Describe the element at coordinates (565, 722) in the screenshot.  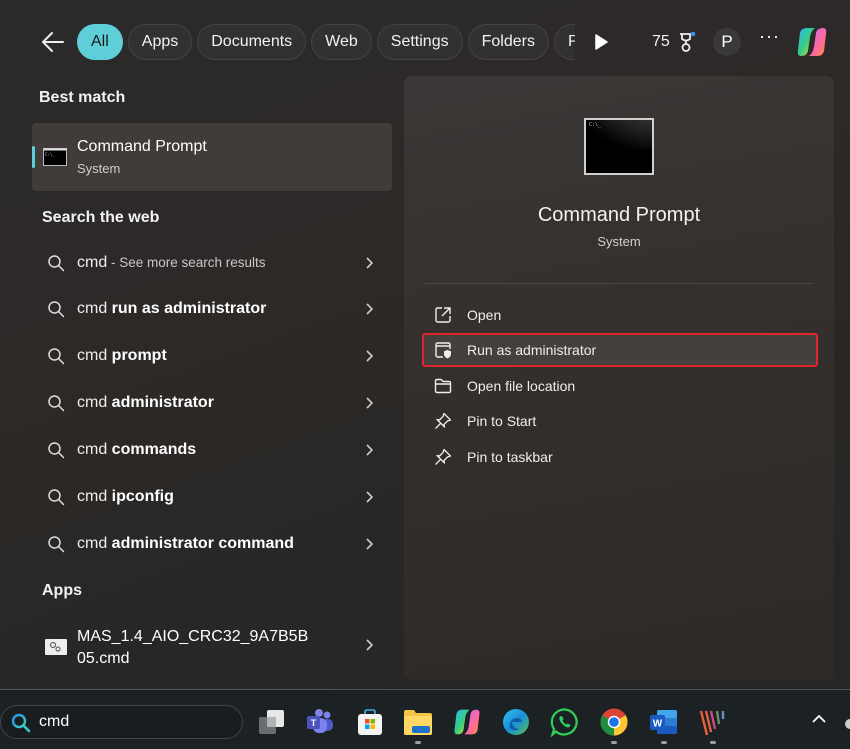
I see `taskbar-whatsapp` at that location.